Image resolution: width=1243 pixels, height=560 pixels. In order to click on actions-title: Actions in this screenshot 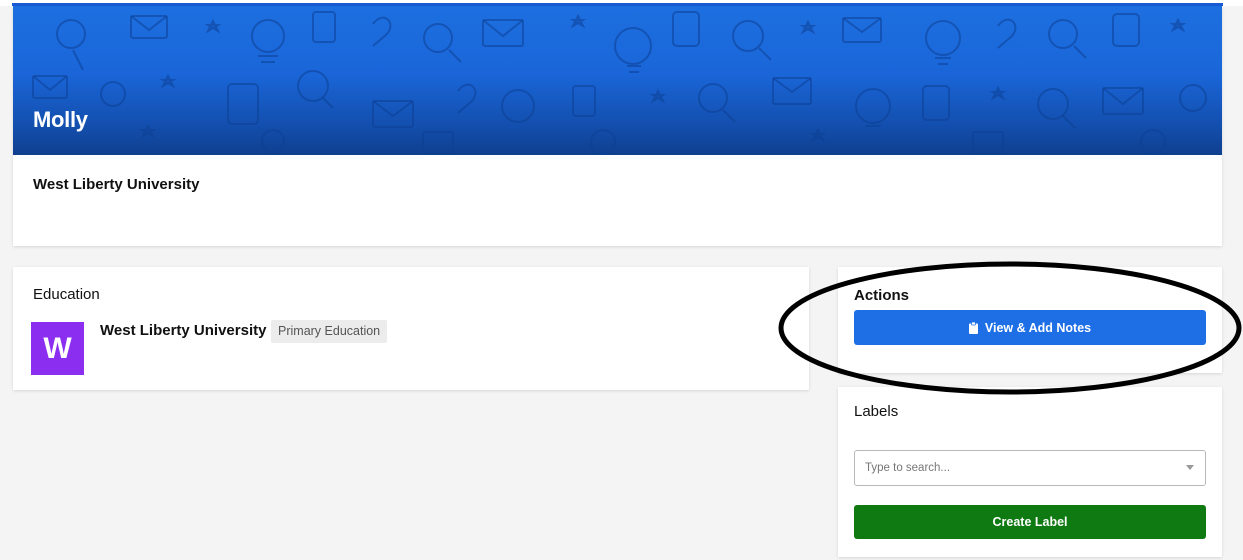, I will do `click(882, 295)`.